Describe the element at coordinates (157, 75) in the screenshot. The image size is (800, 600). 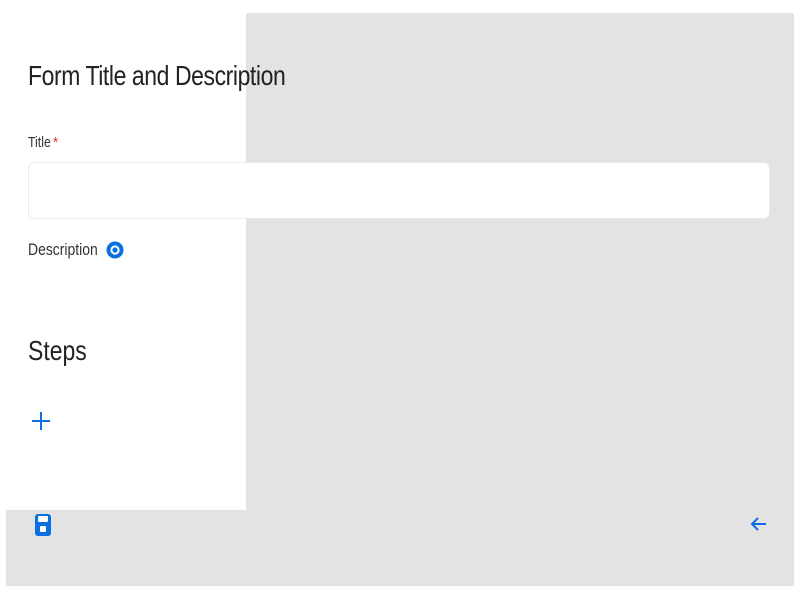
I see `form-title-heading: Form Title and Description` at that location.